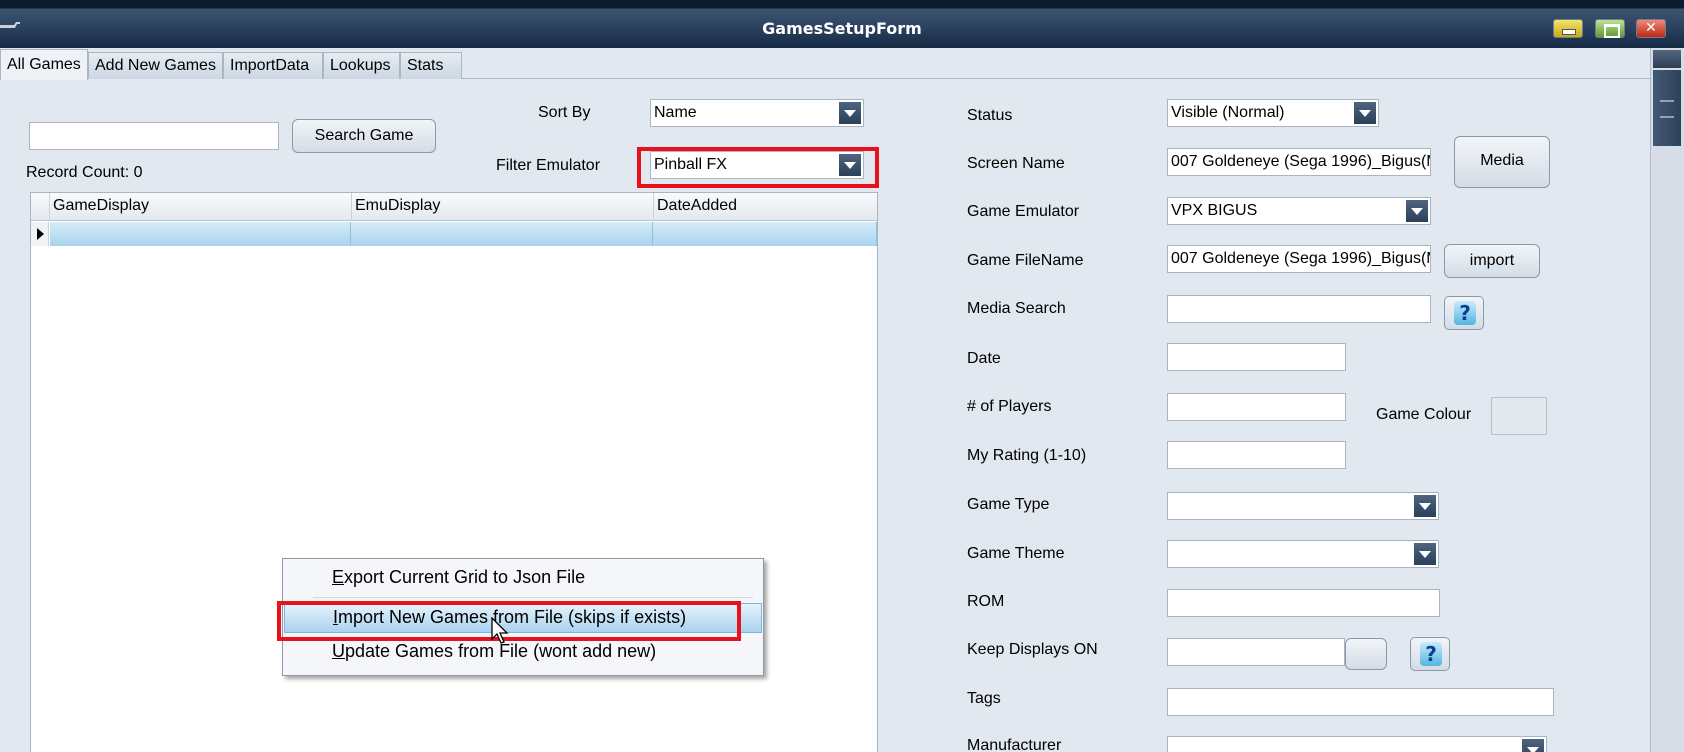 Image resolution: width=1684 pixels, height=752 pixels. Describe the element at coordinates (1299, 211) in the screenshot. I see `game-emulator-select: VPX BIGUS` at that location.